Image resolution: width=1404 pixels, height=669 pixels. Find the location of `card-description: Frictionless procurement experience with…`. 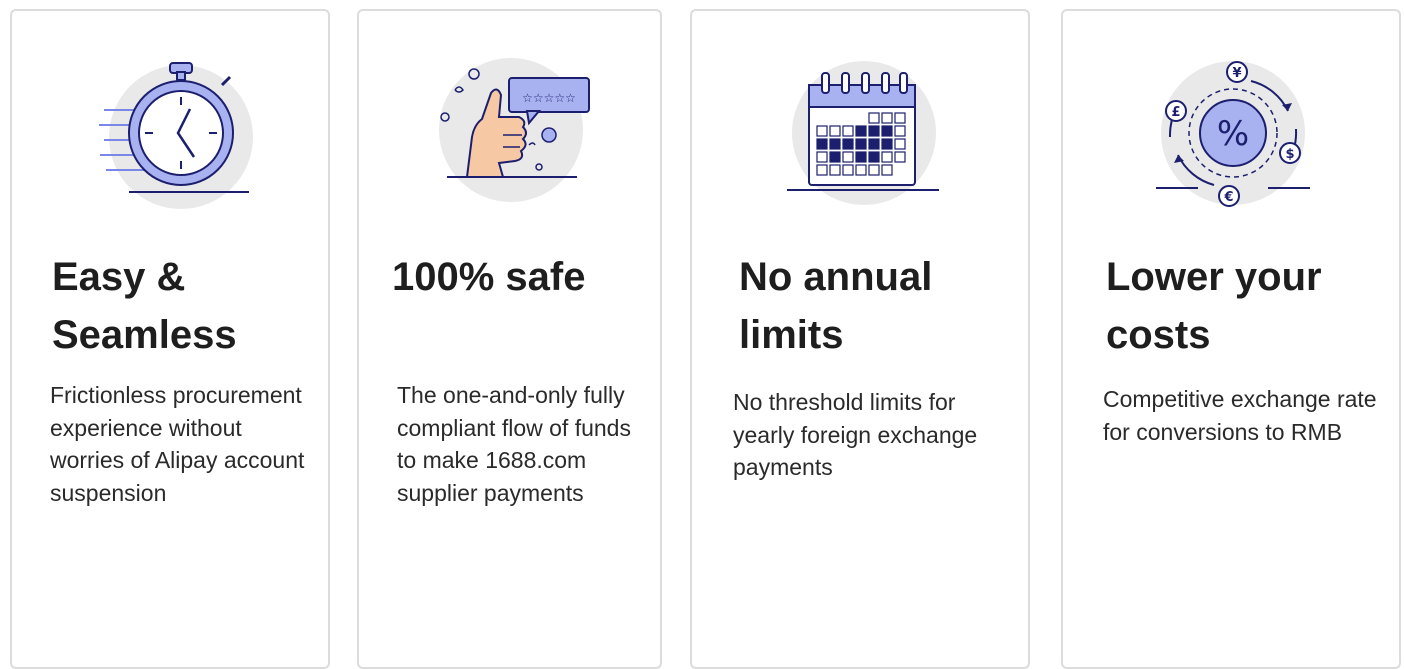

card-description: Frictionless procurement experience with… is located at coordinates (177, 444).